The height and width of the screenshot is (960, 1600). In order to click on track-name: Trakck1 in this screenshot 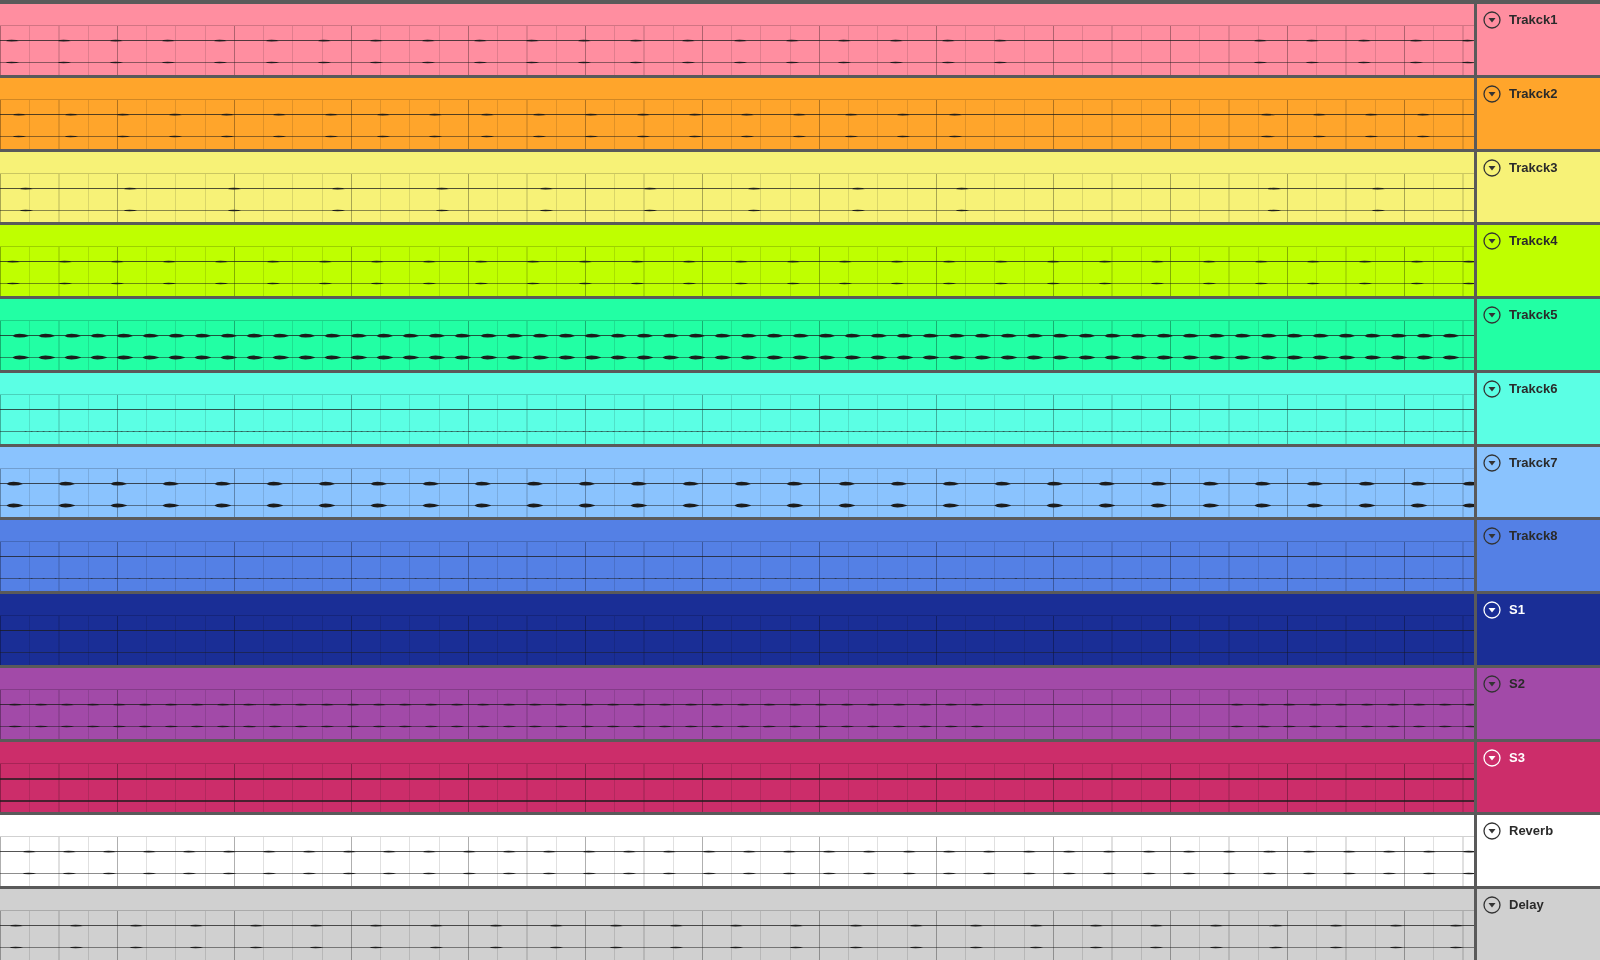, I will do `click(1533, 20)`.